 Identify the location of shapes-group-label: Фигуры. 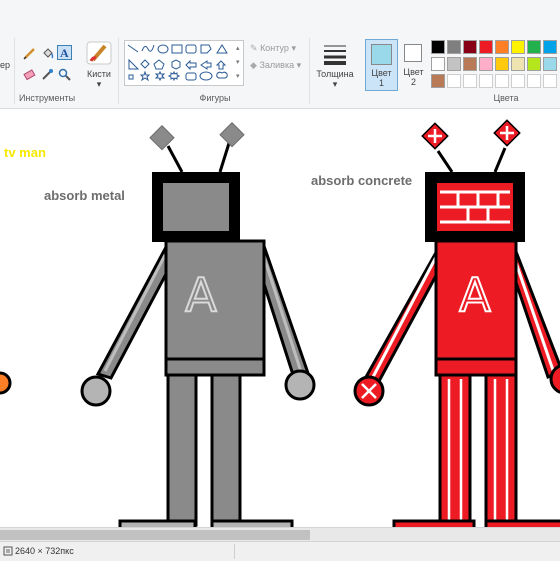
(215, 98).